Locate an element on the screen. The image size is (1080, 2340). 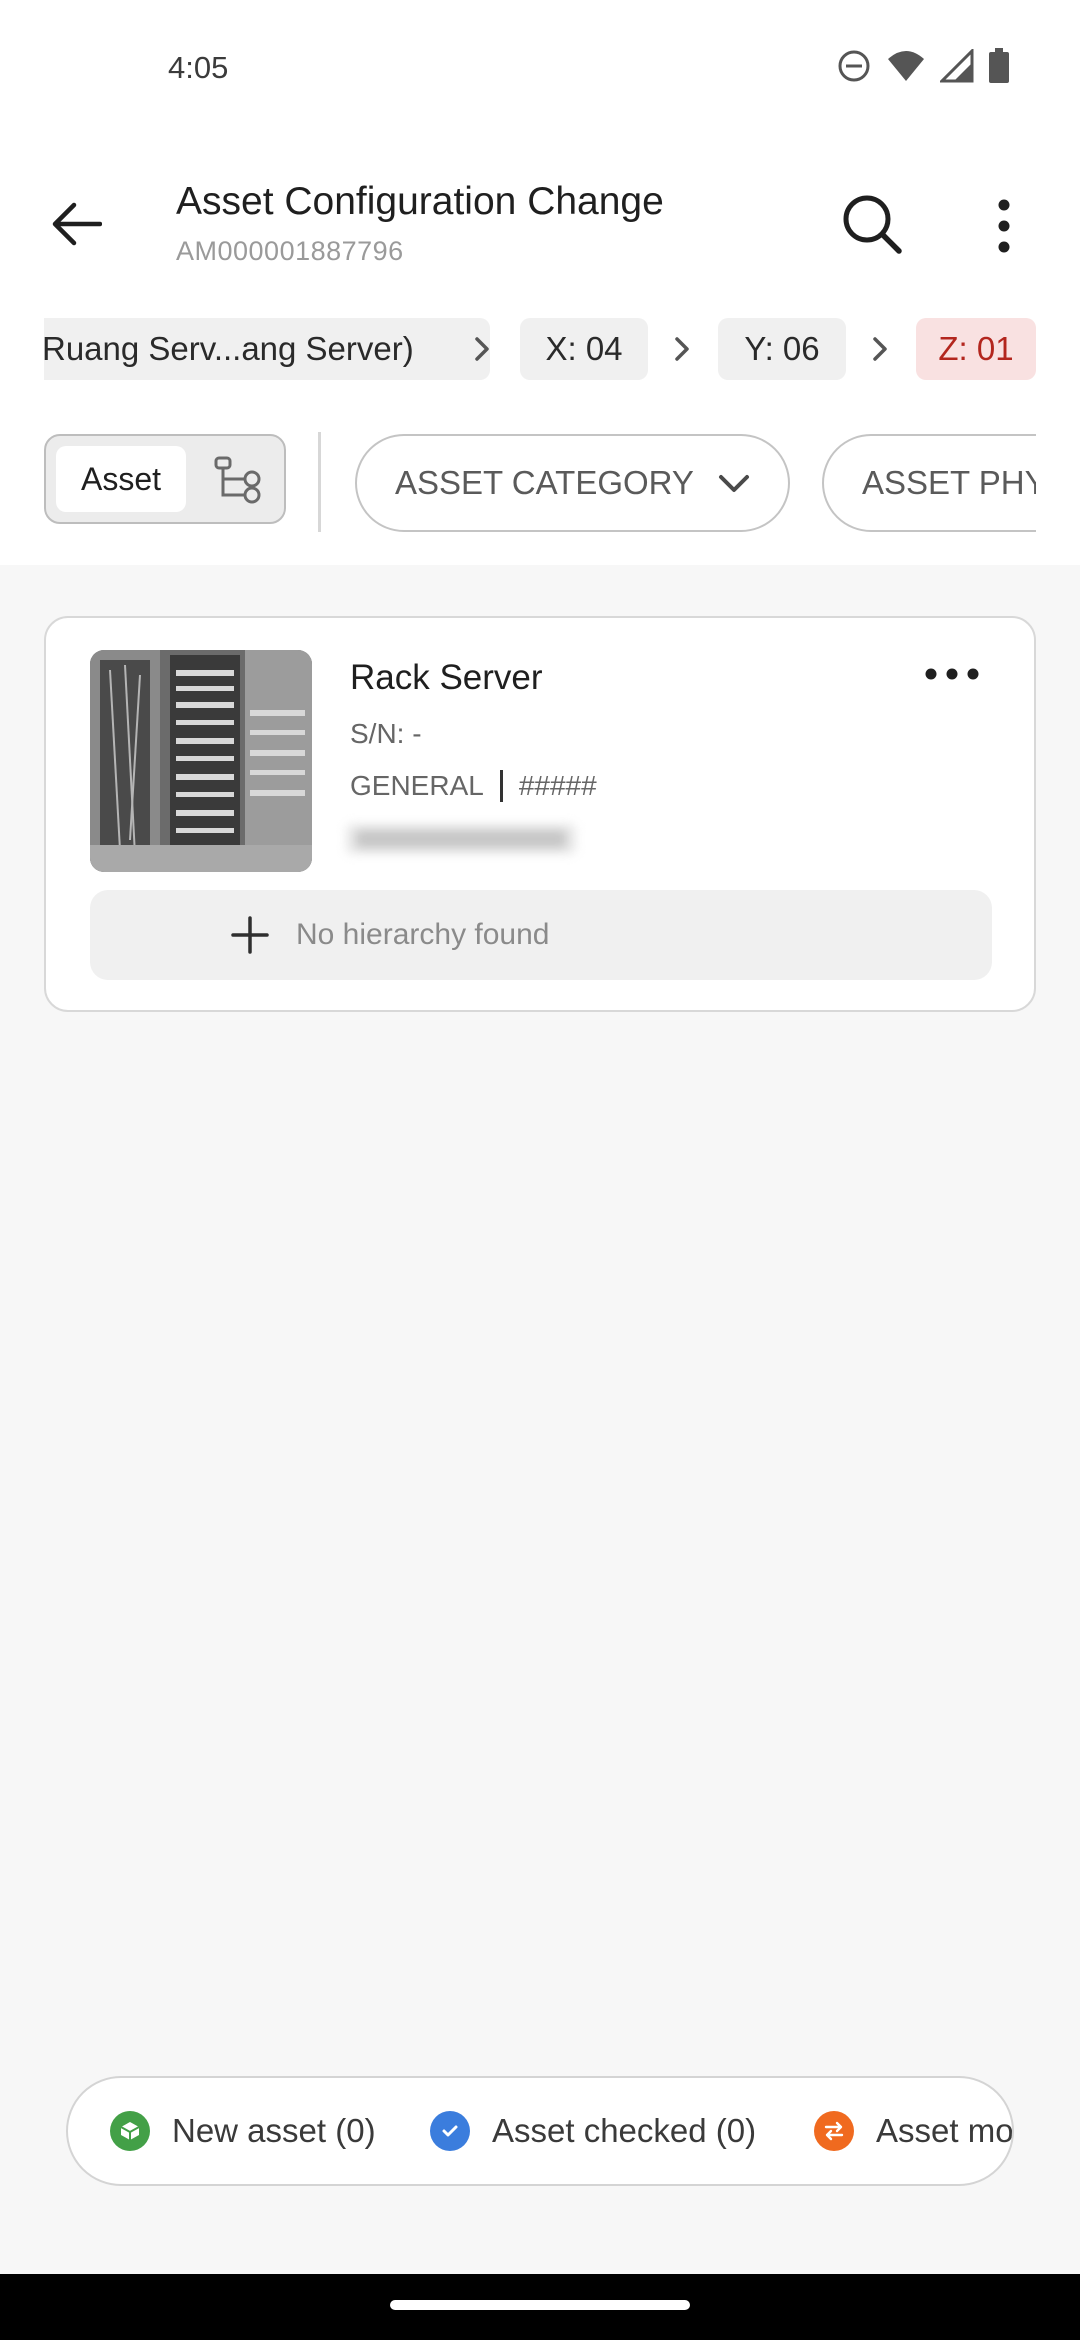
asset-tag-blurred is located at coordinates (476, 839).